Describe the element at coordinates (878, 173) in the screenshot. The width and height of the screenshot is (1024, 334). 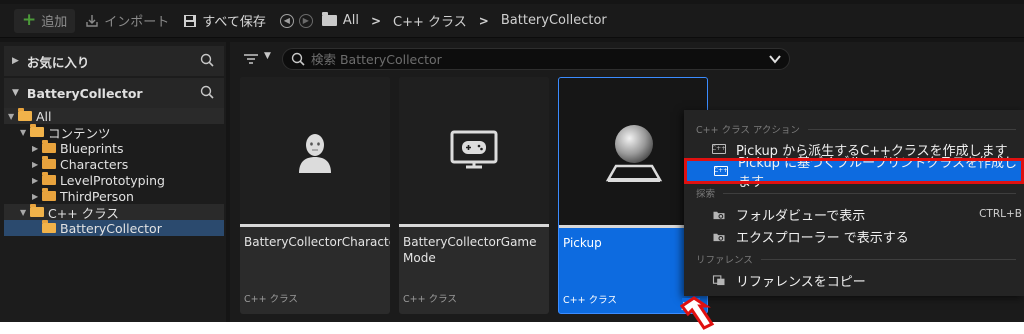
I see `menu-item-label: Pickup に基づくブループリントクラスを作成します` at that location.